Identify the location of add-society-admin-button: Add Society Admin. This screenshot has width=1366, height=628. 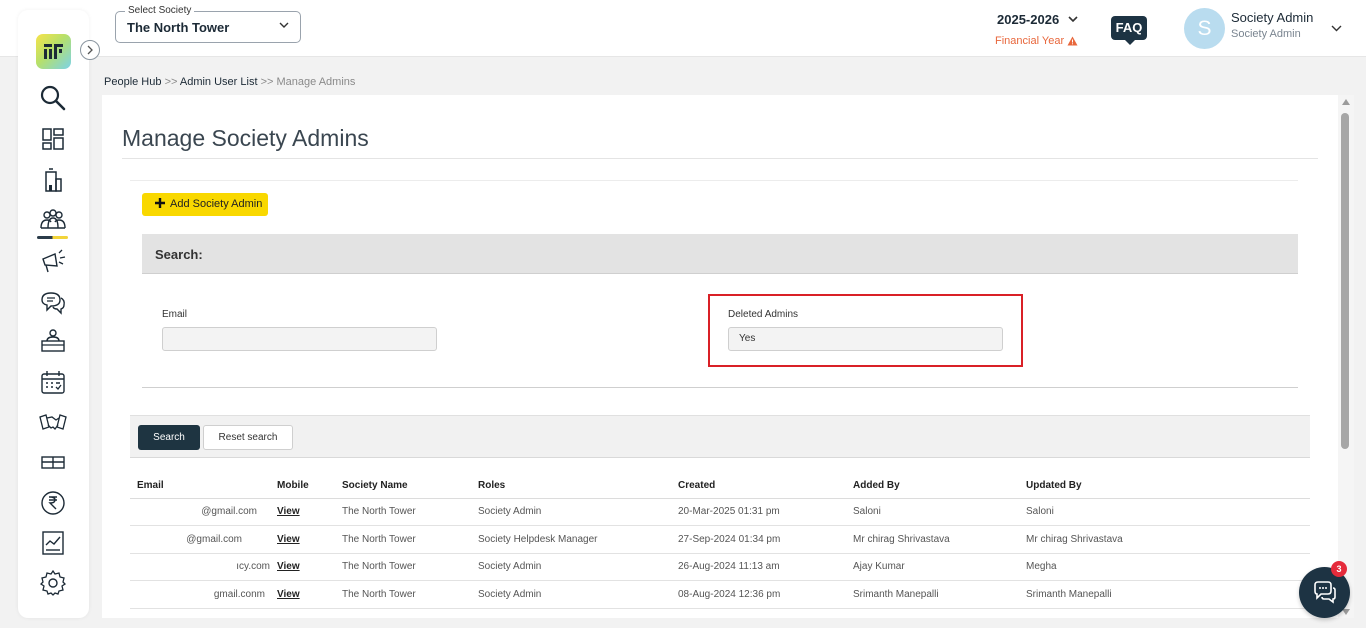
(205, 204).